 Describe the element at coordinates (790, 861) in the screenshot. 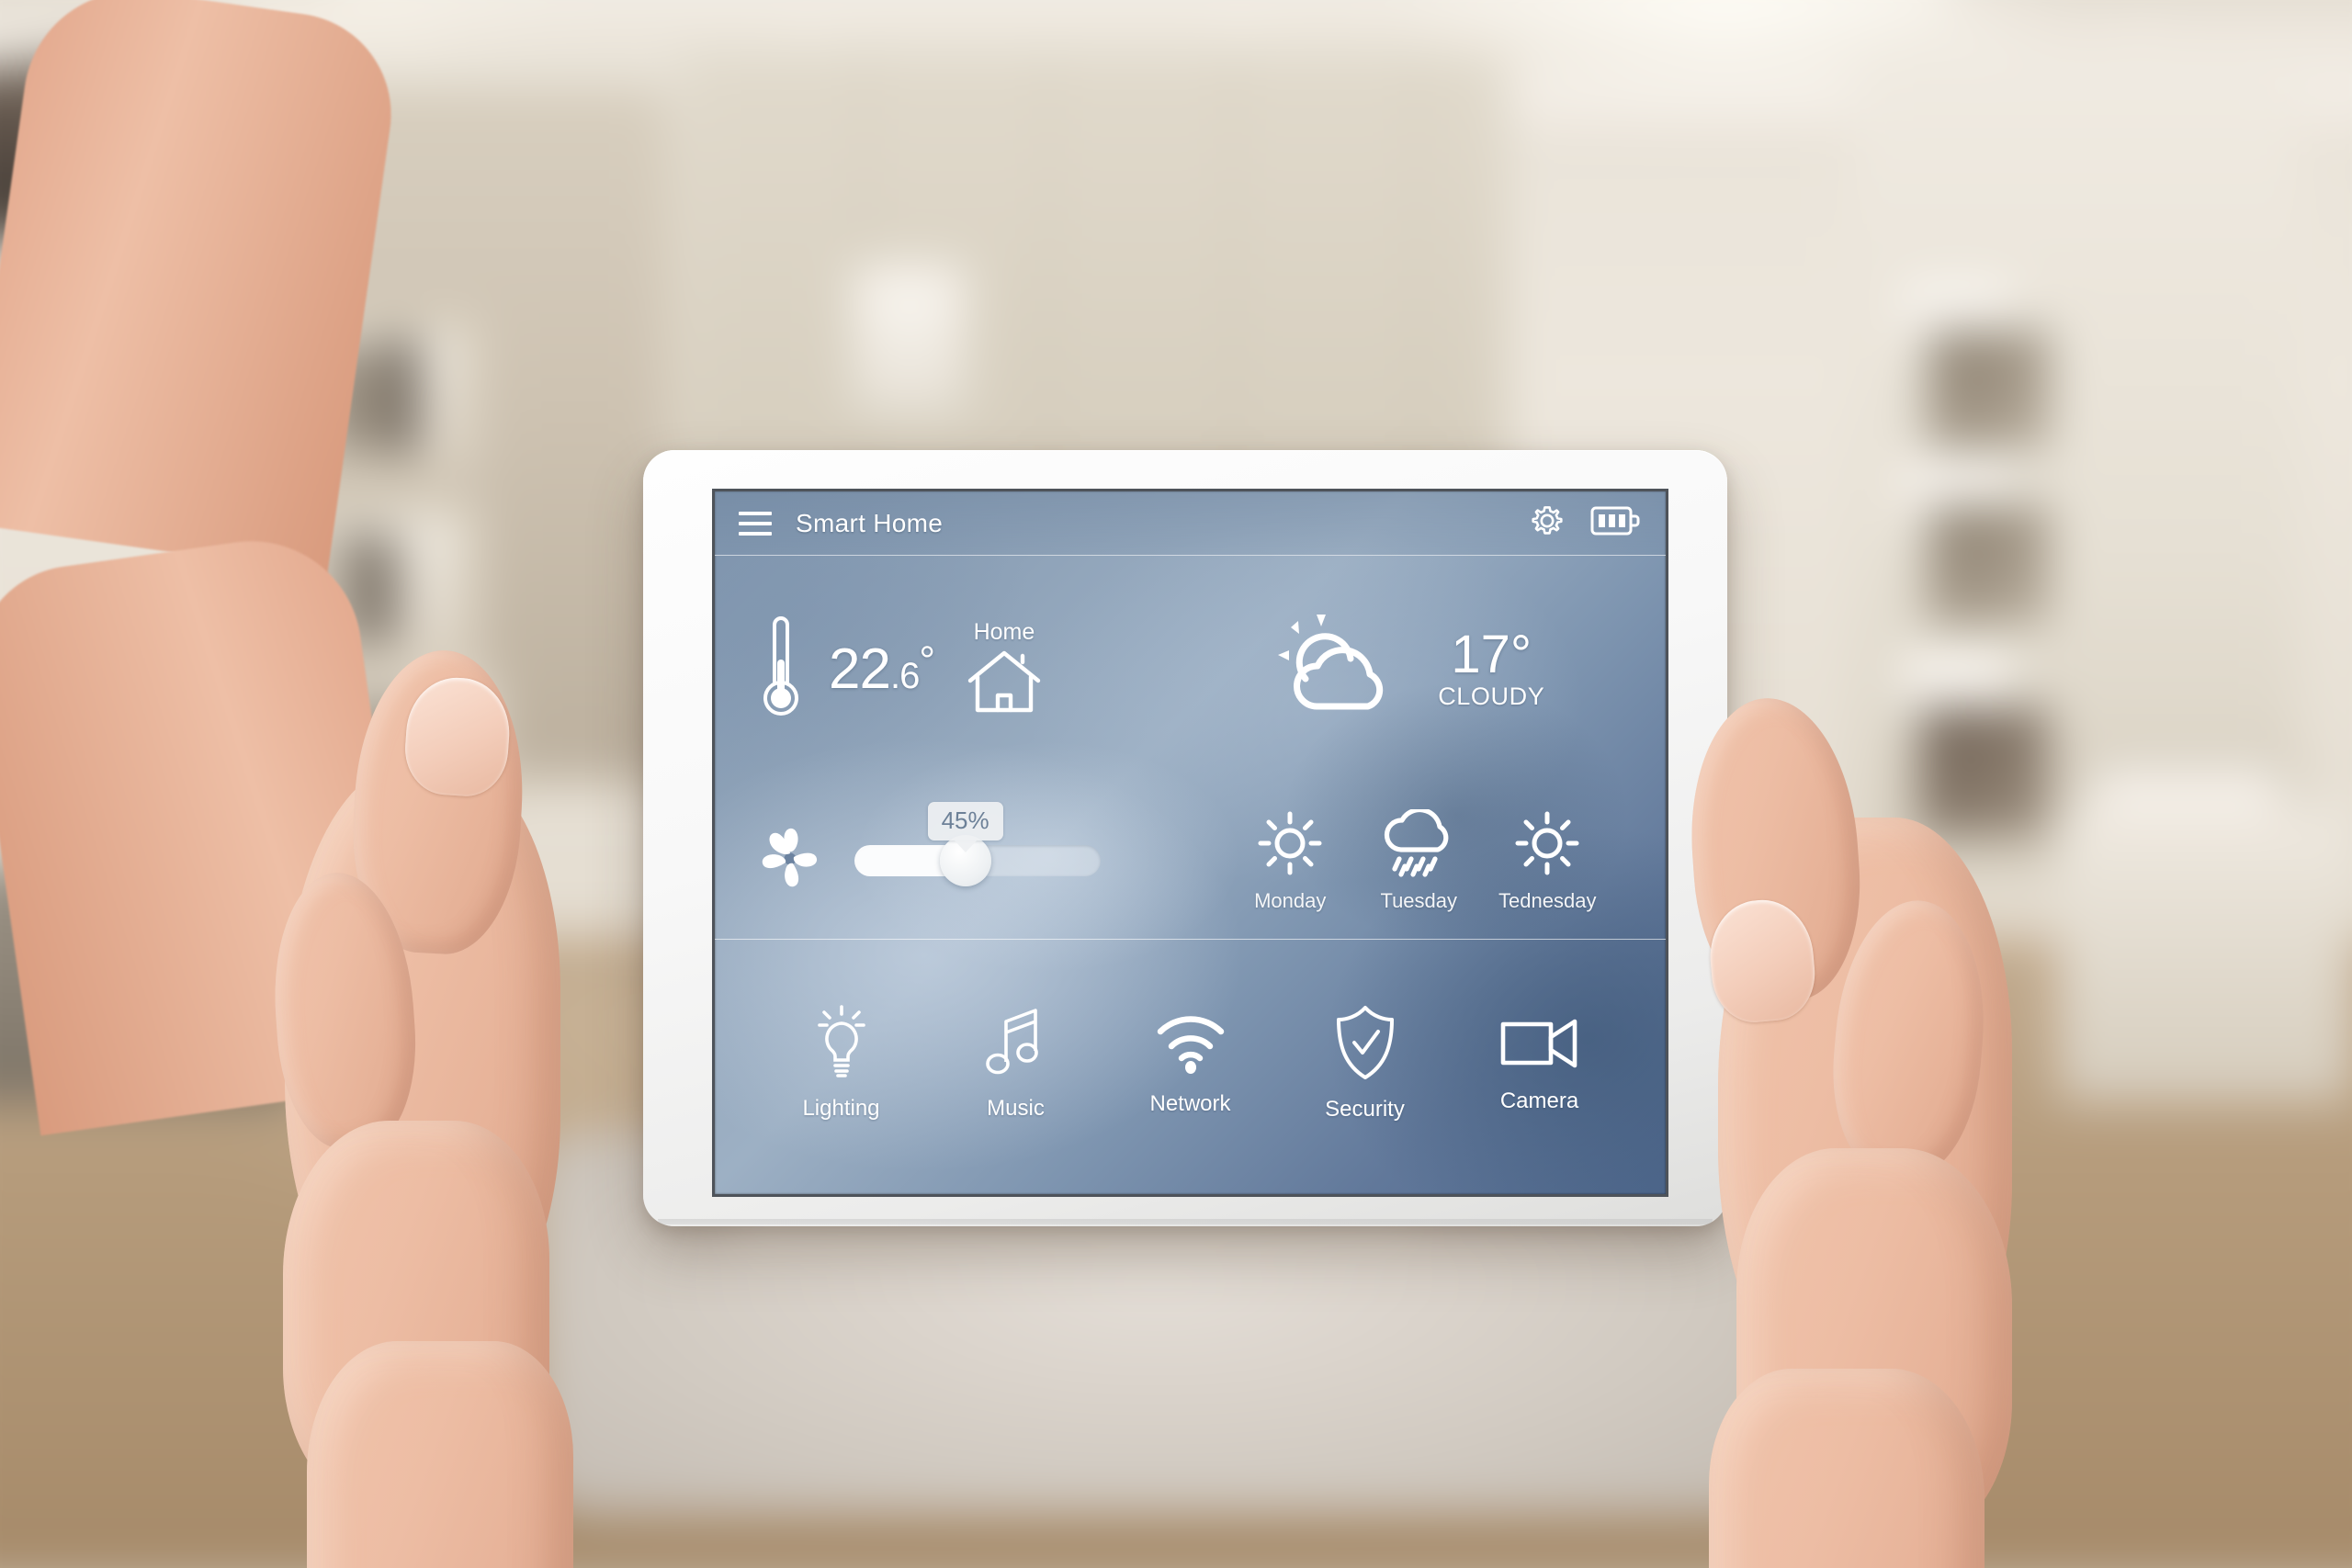

I see `fan-icon` at that location.